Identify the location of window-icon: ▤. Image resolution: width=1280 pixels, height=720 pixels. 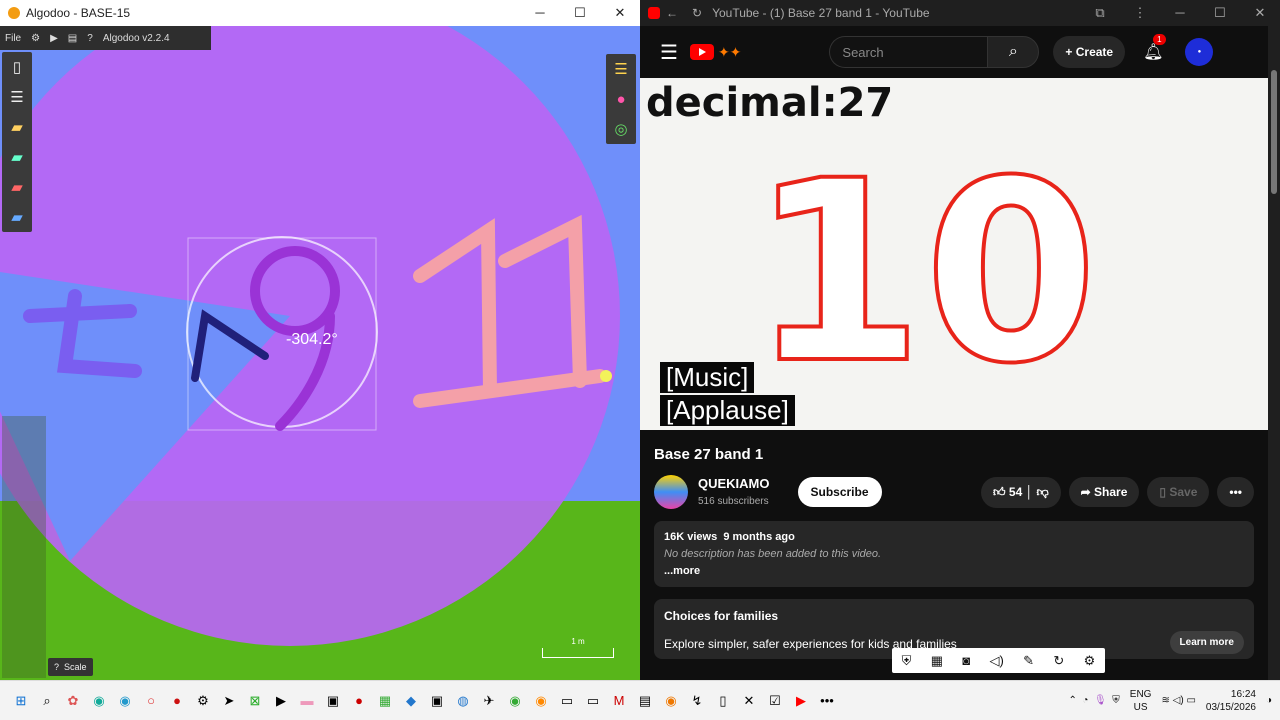
(72, 38).